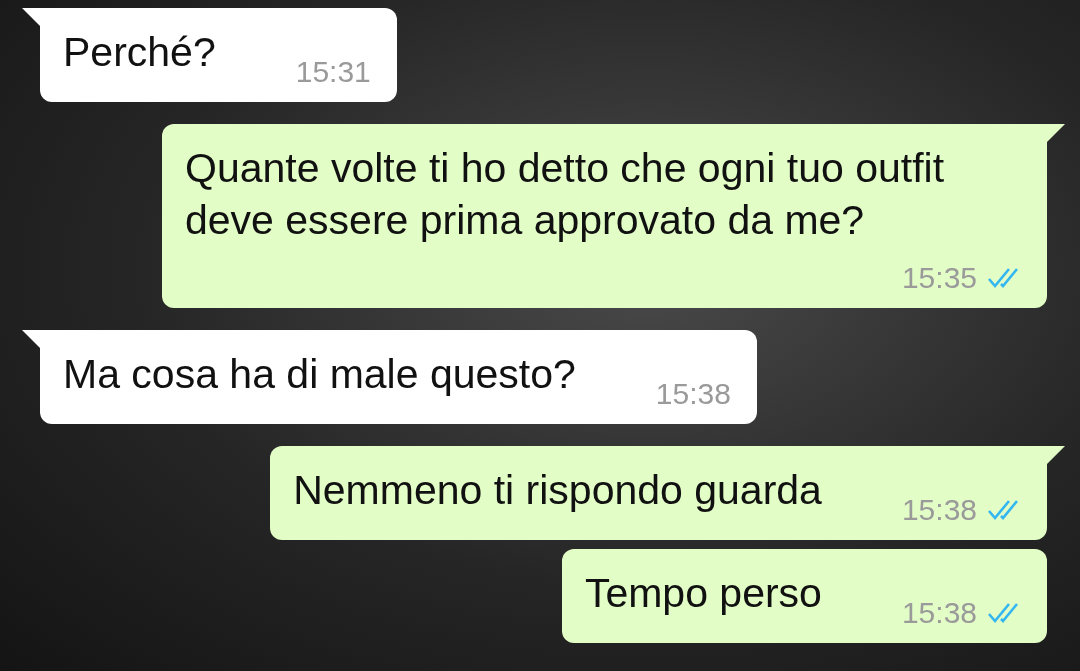  I want to click on message-text: Tempo perso, so click(703, 593).